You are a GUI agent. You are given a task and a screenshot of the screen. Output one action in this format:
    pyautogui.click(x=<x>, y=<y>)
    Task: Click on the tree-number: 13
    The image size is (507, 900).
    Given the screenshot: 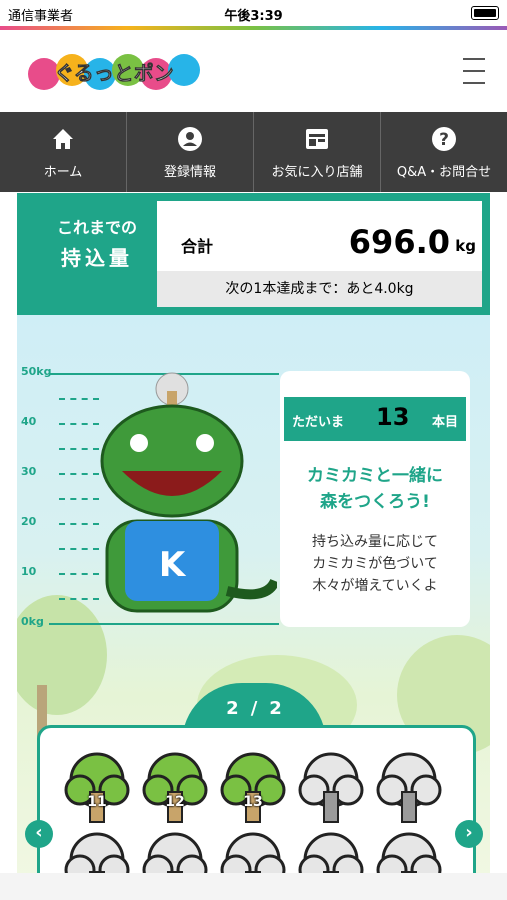 What is the action you would take?
    pyautogui.click(x=253, y=802)
    